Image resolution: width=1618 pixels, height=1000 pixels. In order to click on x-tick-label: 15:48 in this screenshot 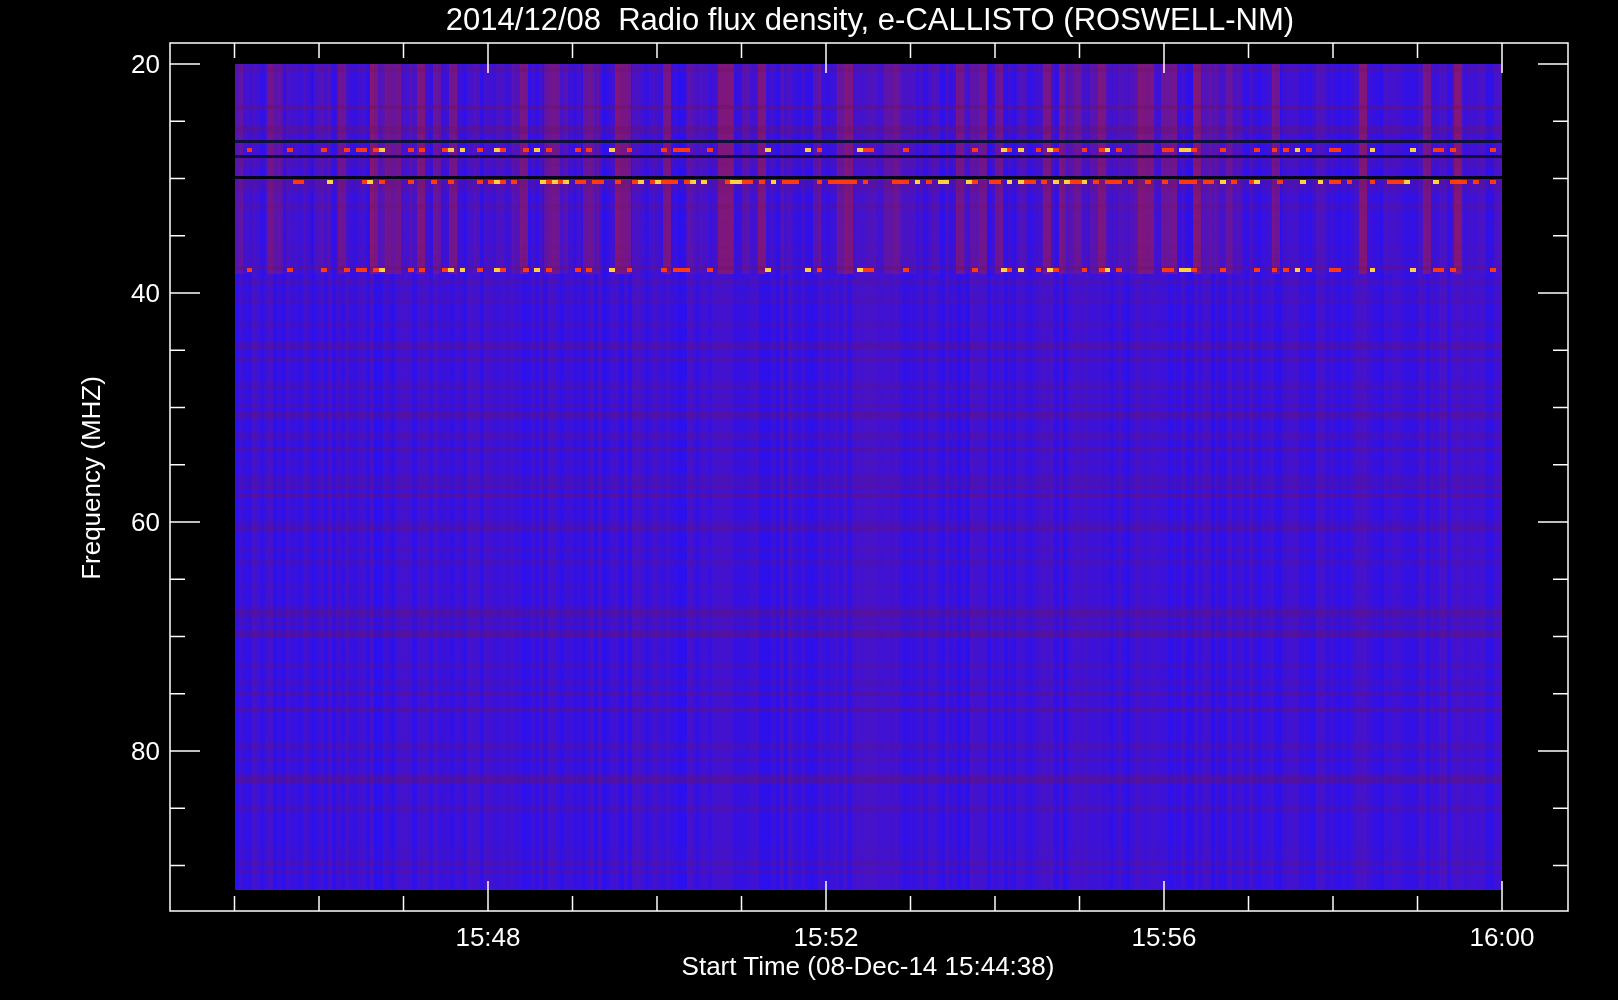, I will do `click(488, 937)`.